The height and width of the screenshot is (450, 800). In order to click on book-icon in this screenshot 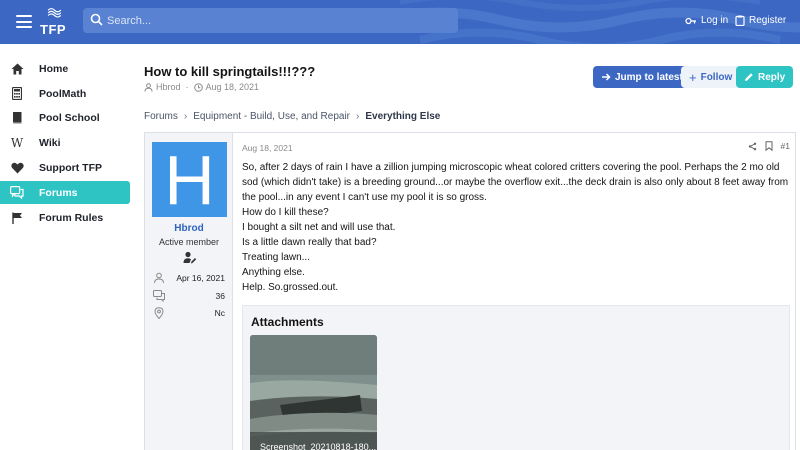, I will do `click(17, 118)`.